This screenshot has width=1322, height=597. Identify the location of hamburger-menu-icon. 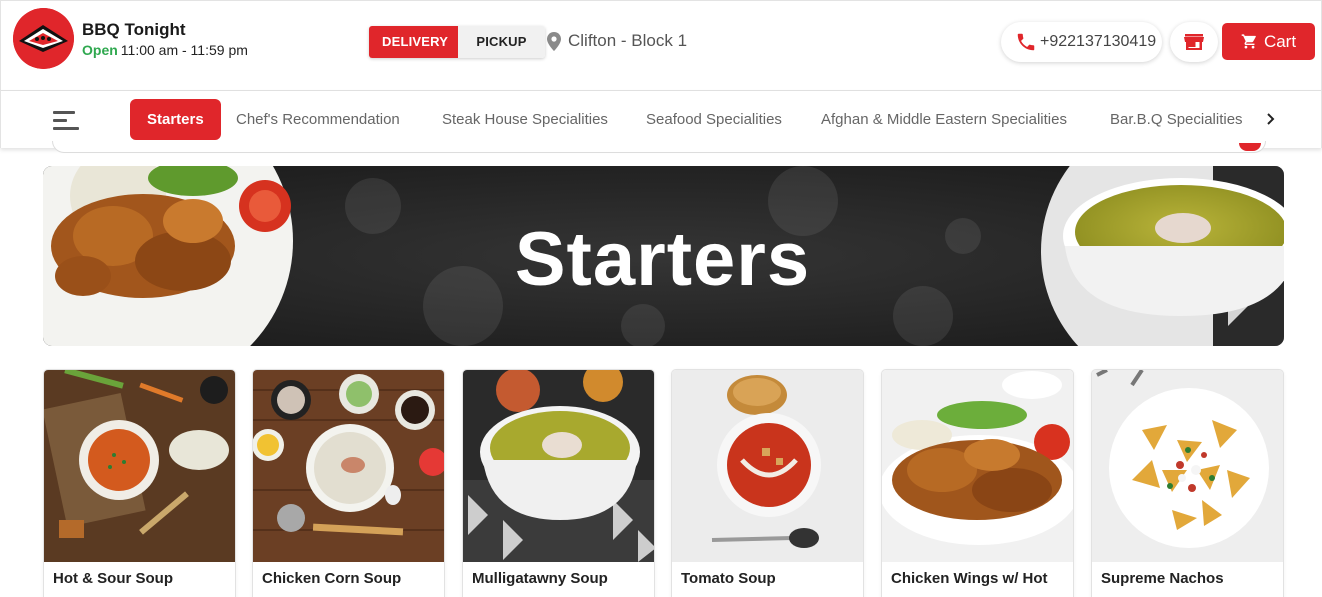
(66, 120).